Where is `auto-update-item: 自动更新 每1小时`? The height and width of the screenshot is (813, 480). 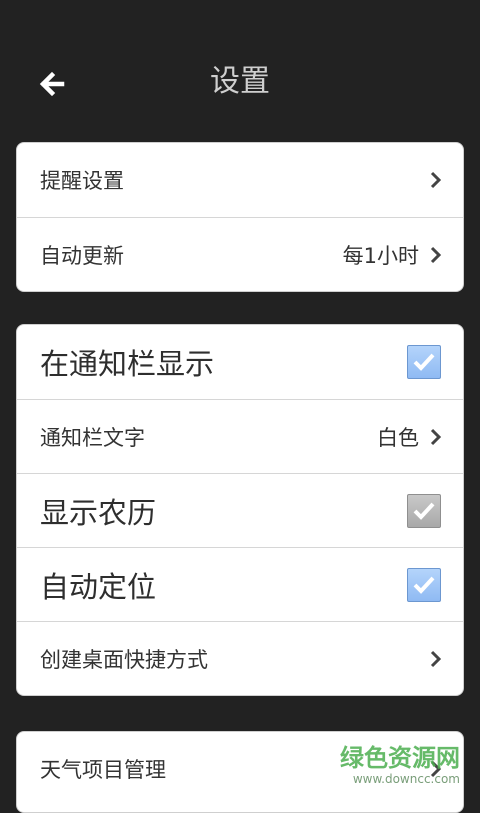
auto-update-item: 自动更新 每1小时 is located at coordinates (240, 254).